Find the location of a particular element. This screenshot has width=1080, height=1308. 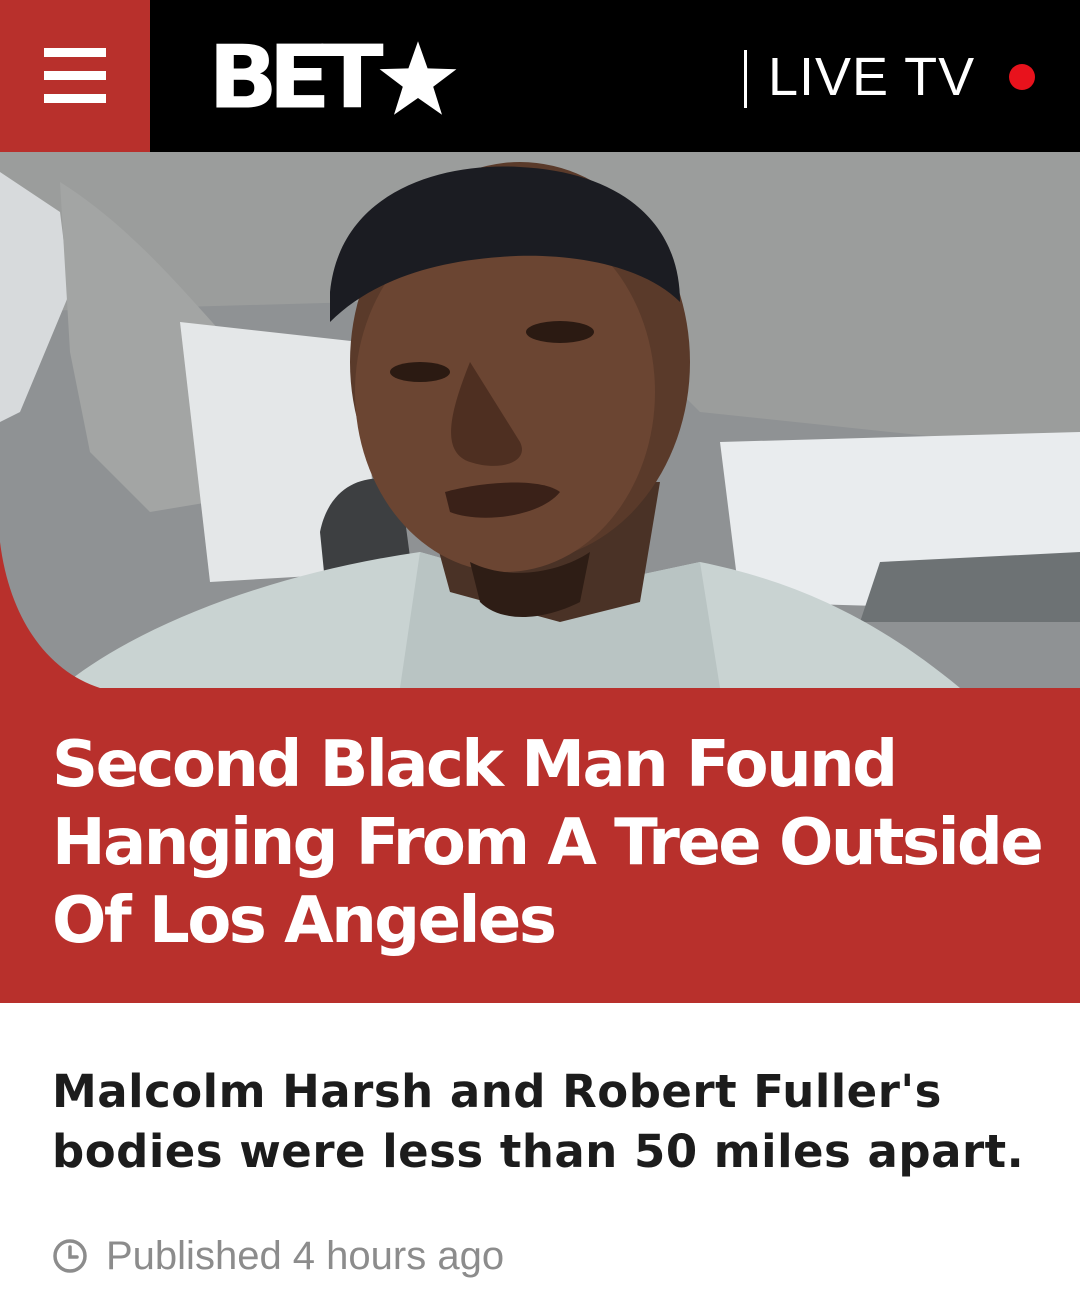

published-info: Published 4 hours ago is located at coordinates (278, 1256).